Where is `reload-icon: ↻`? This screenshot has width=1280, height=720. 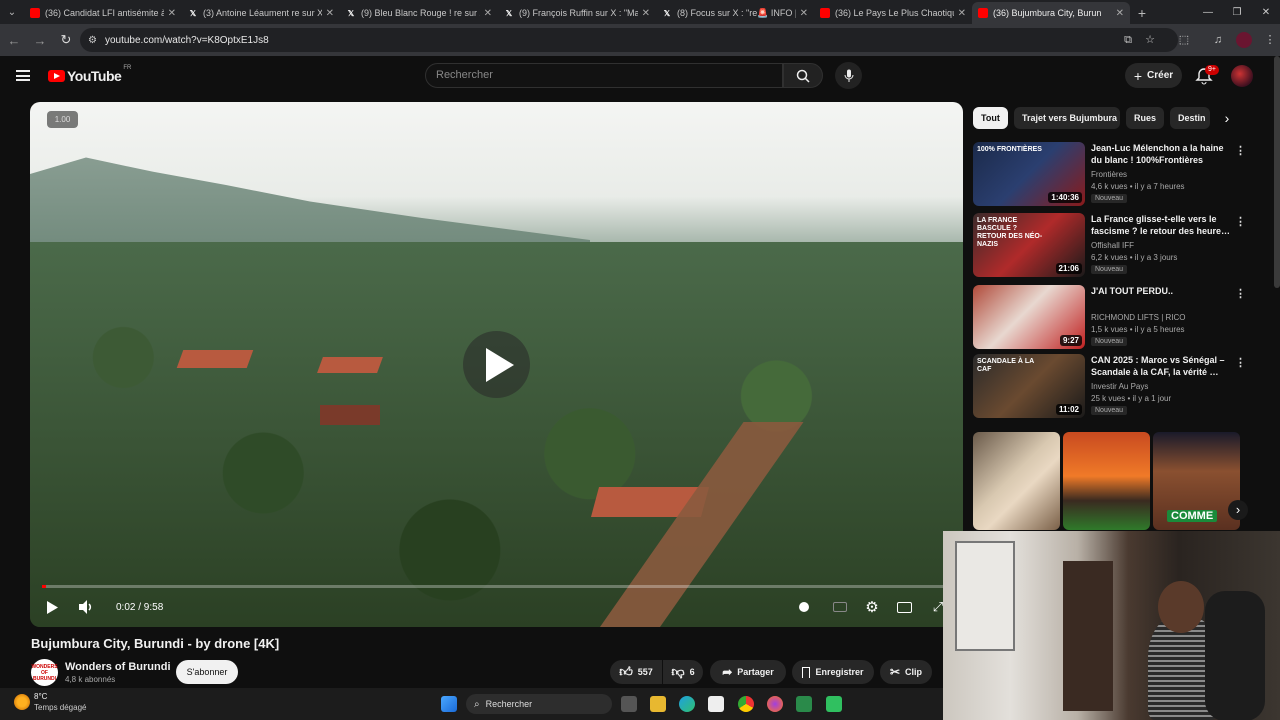
reload-icon: ↻ is located at coordinates (66, 40).